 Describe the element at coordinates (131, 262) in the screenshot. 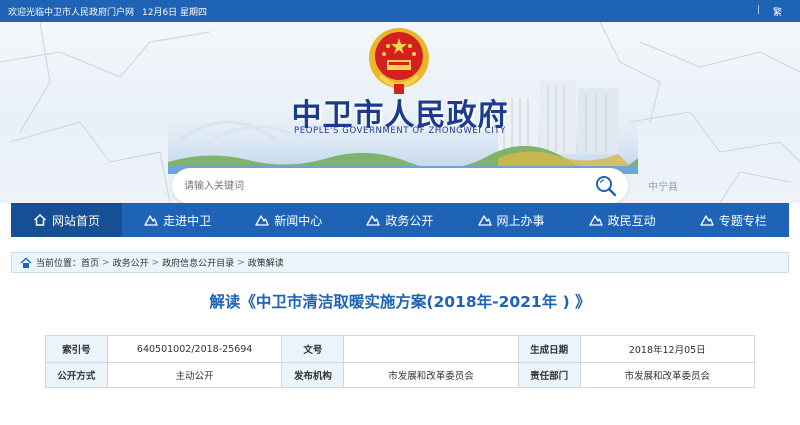

I see `breadcrumb-link-1: 政务公开` at that location.